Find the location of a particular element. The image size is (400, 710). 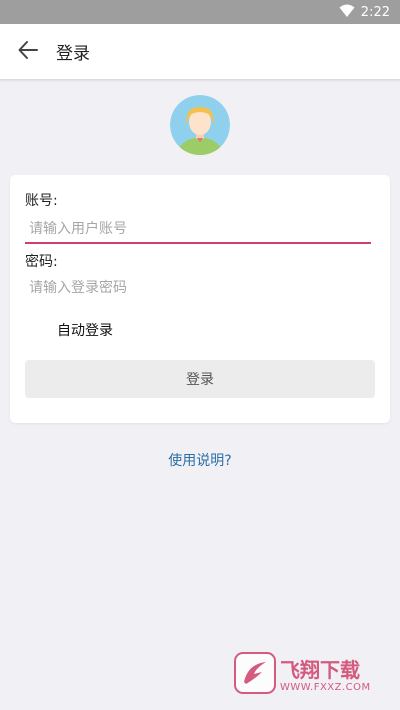

back-button is located at coordinates (28, 52).